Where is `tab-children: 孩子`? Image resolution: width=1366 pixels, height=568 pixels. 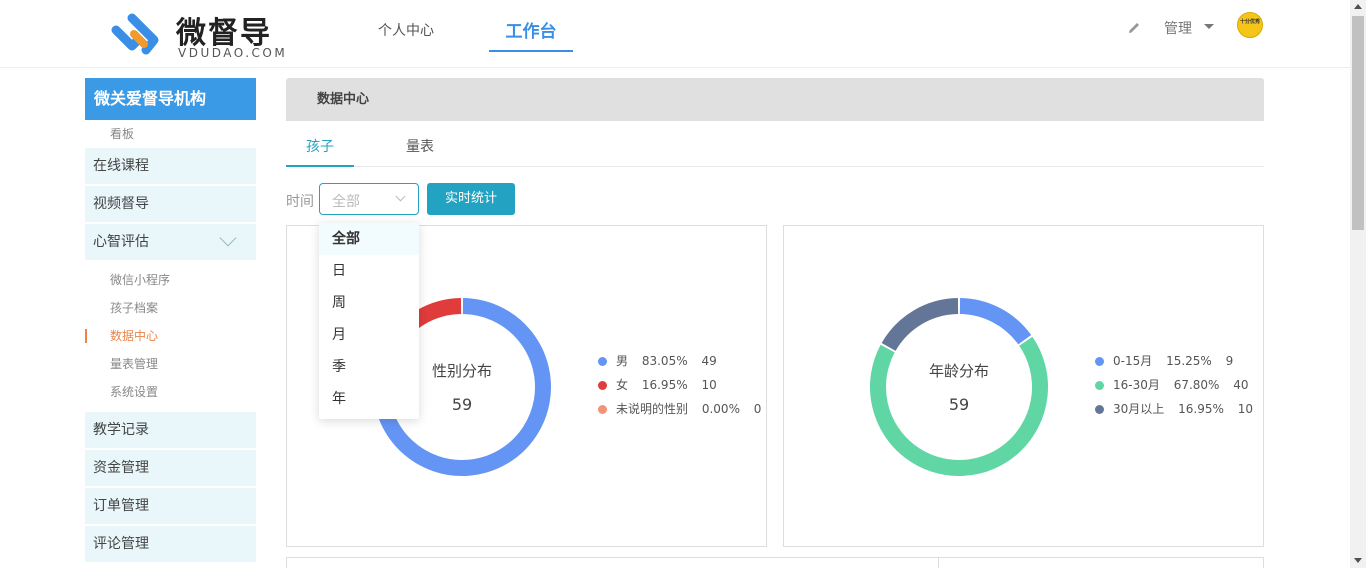 tab-children: 孩子 is located at coordinates (320, 151).